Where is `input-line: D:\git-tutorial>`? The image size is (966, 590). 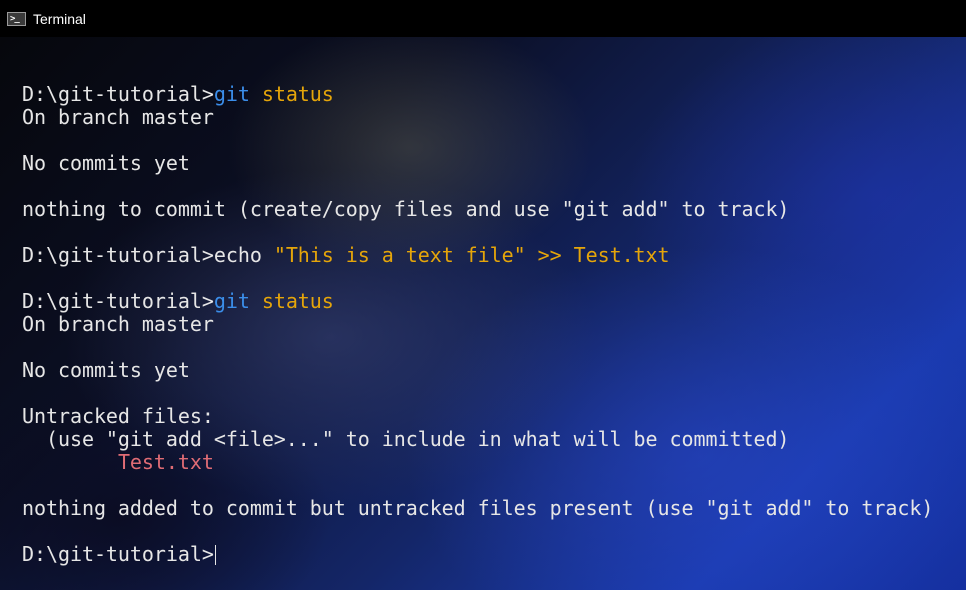 input-line: D:\git-tutorial> is located at coordinates (477, 554).